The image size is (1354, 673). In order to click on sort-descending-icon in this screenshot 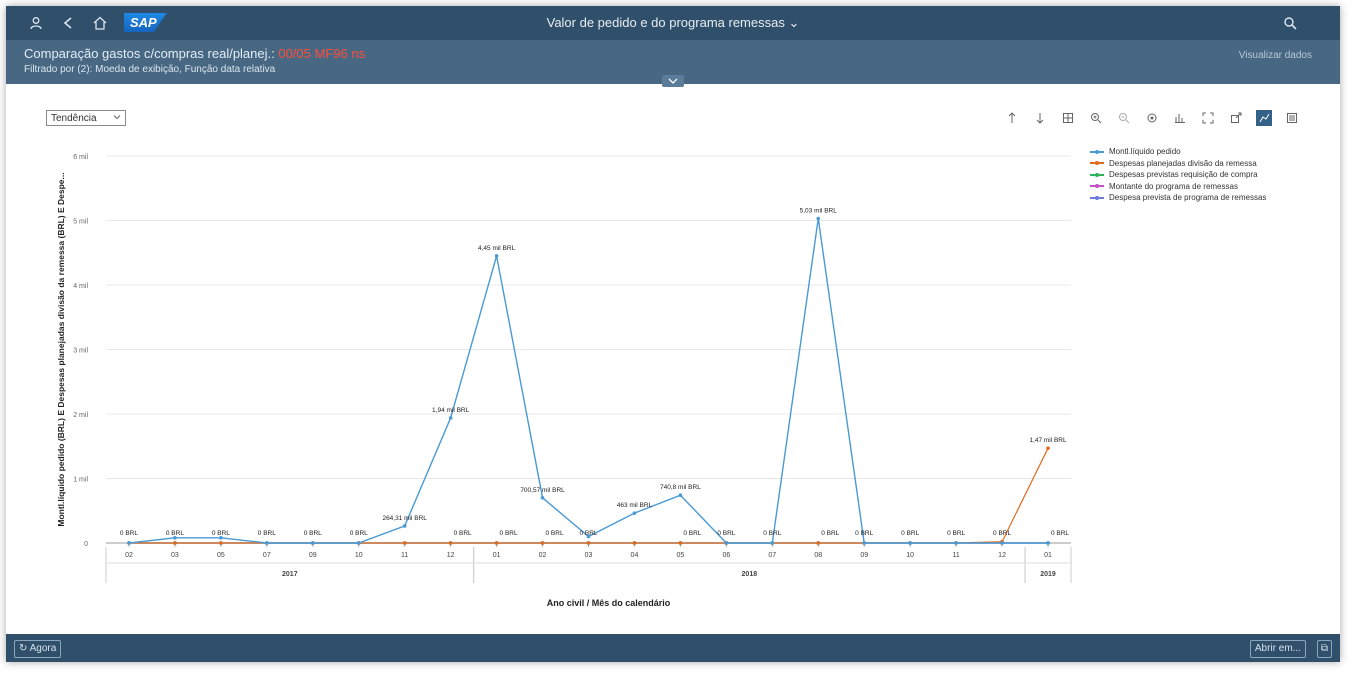, I will do `click(1040, 118)`.